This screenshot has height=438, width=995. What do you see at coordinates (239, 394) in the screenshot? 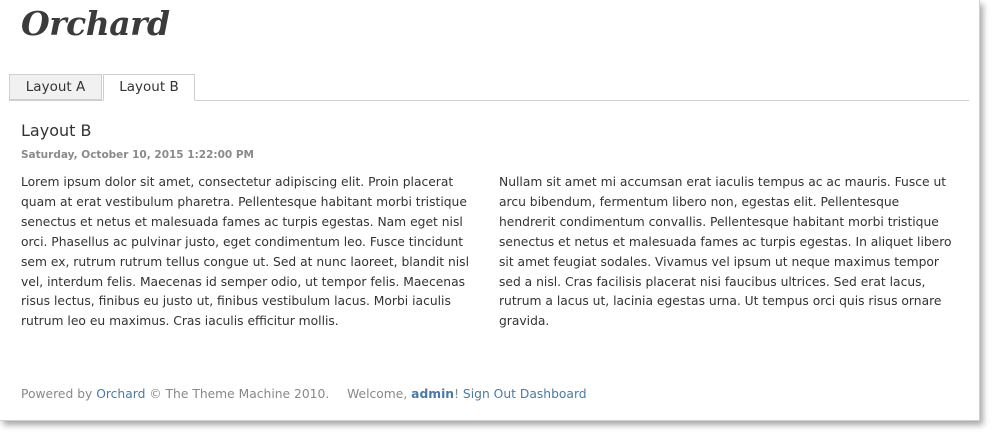
I see `copyright-text: © The Theme Machine 2010.` at bounding box center [239, 394].